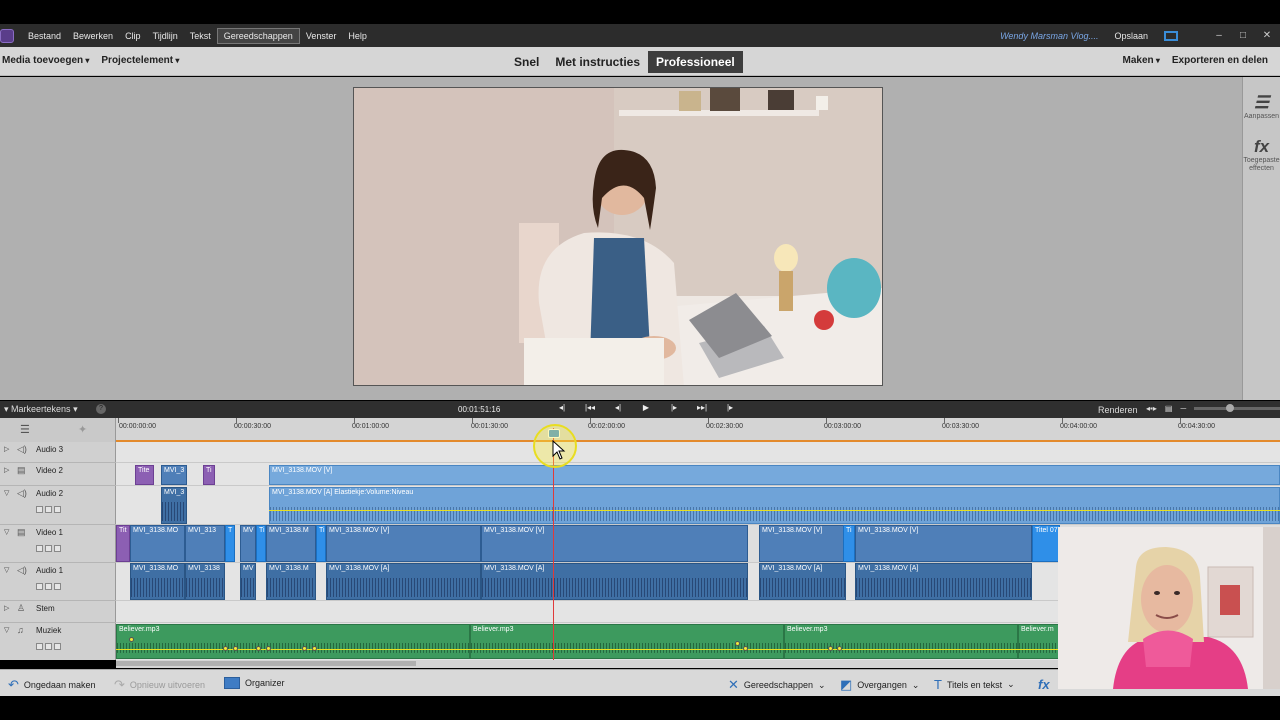  What do you see at coordinates (562, 407) in the screenshot?
I see `goto-in-icon: ◂|` at bounding box center [562, 407].